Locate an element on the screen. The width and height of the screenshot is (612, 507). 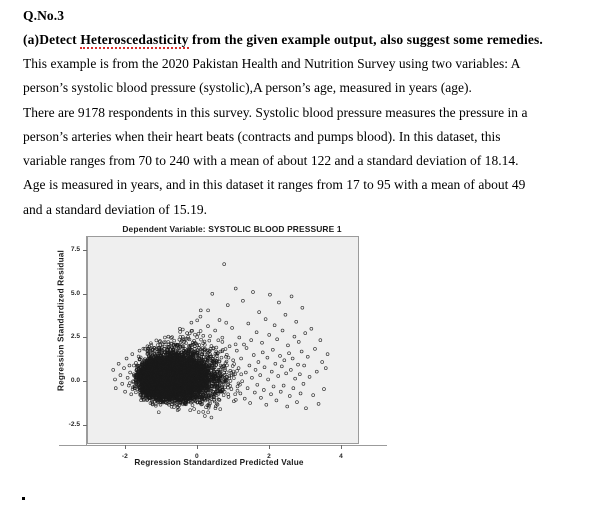
scatter-points is located at coordinates (220, 341).